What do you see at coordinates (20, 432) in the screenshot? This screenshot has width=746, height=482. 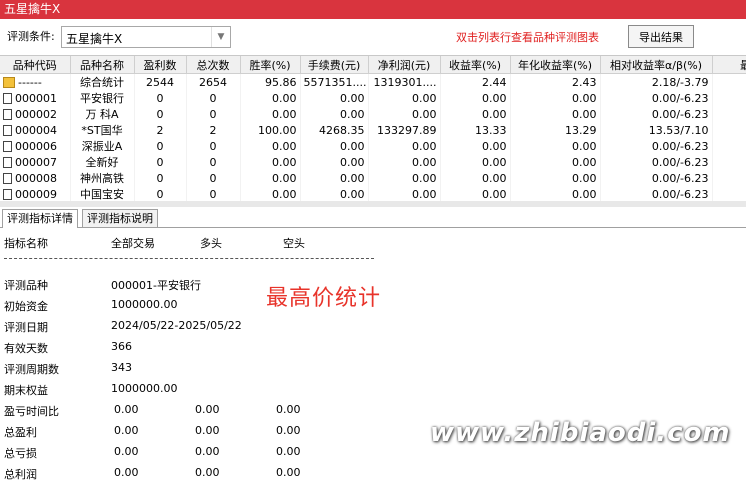 I see `metric-label: 总盈利` at bounding box center [20, 432].